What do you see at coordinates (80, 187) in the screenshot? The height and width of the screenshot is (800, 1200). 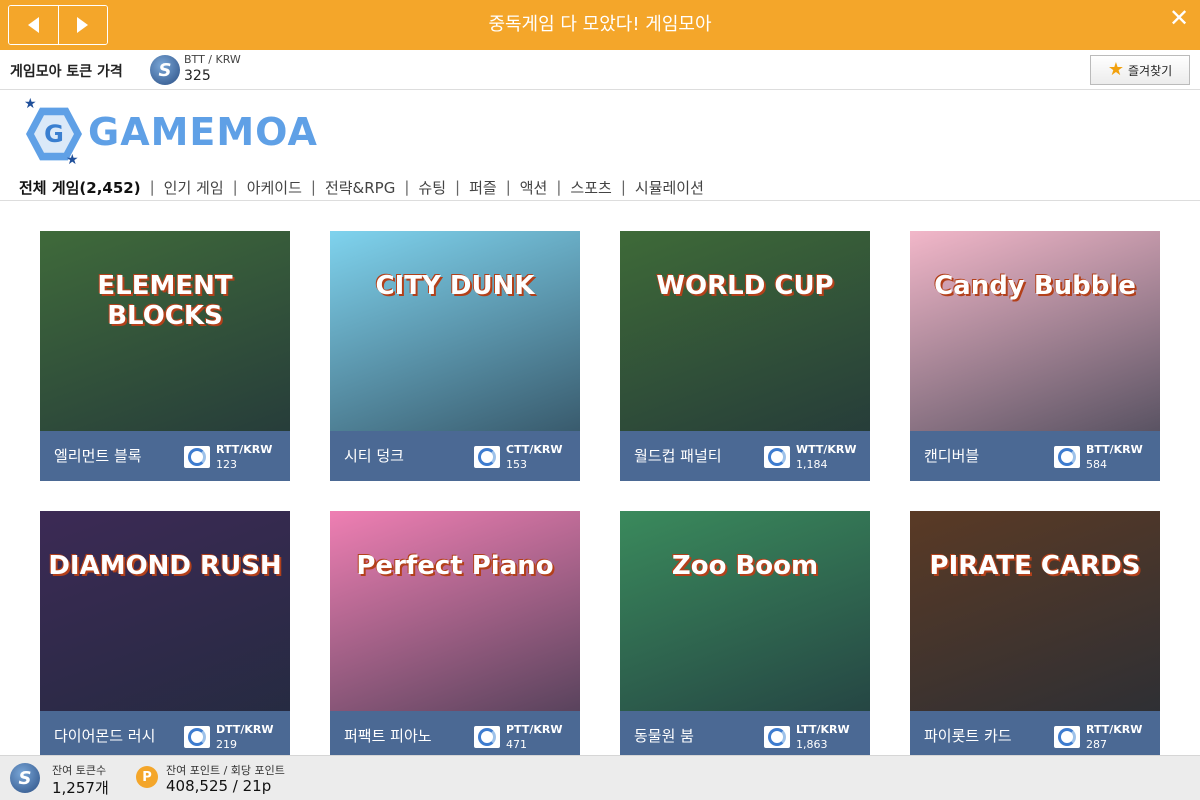 I see `category-tab: 전체 게임(2,452)` at bounding box center [80, 187].